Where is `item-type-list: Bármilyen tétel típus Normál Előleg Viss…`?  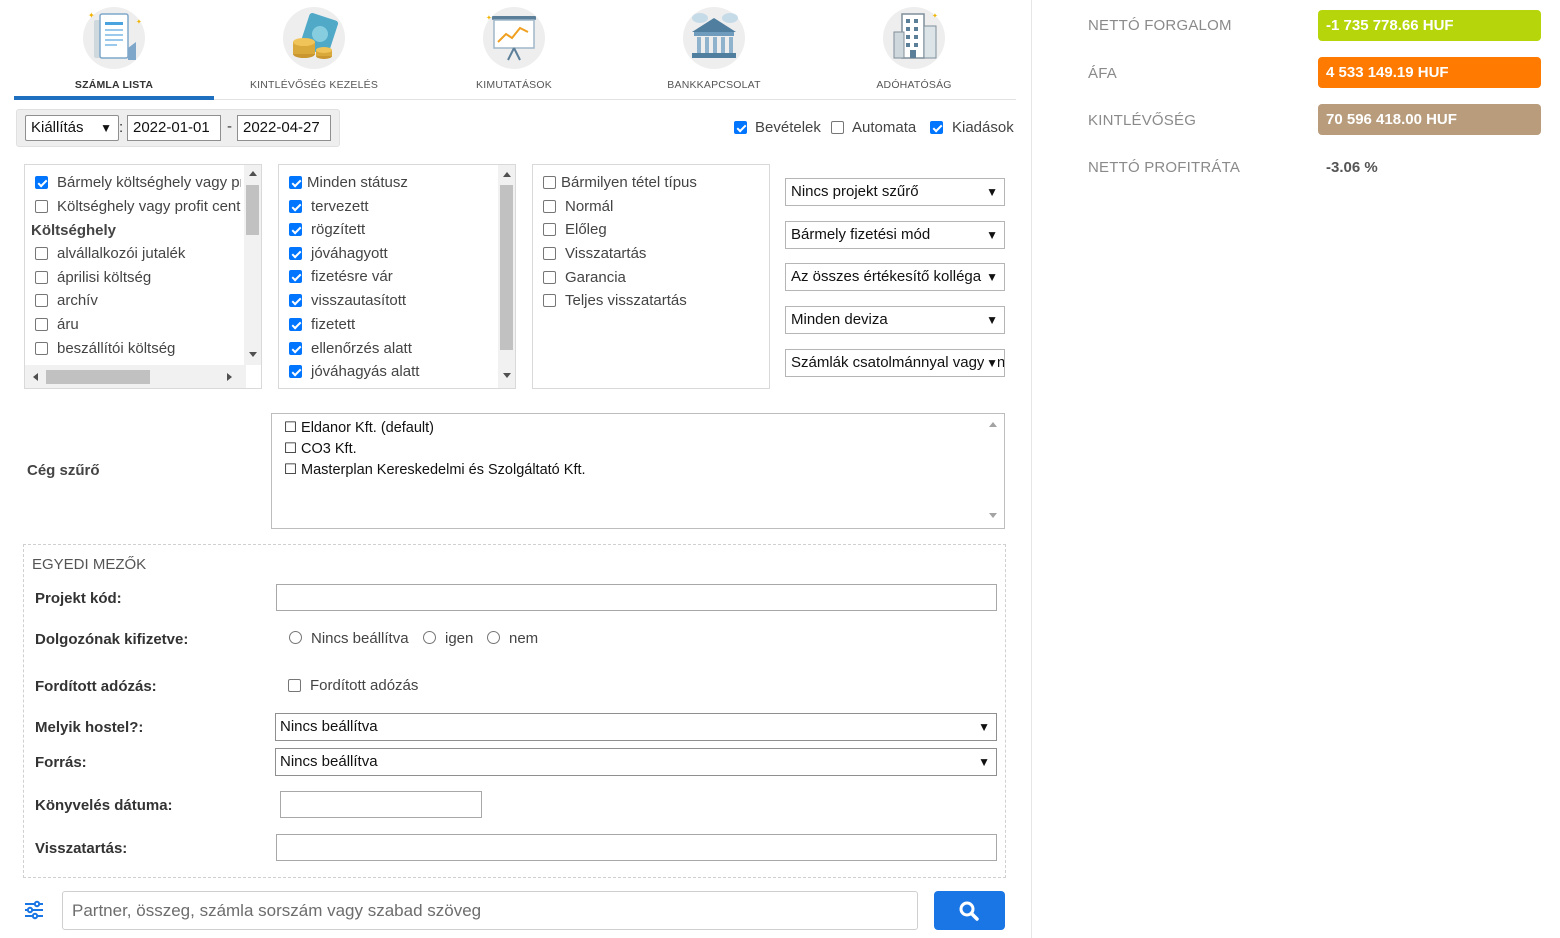
item-type-list: Bármilyen tétel típus Normál Előleg Viss… is located at coordinates (651, 276).